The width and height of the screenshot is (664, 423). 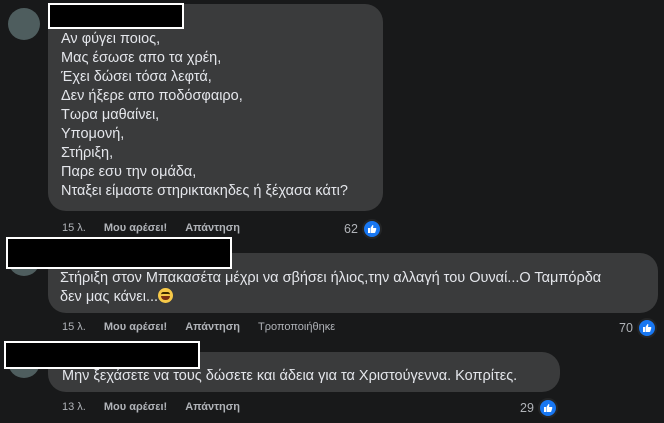 I want to click on comment-line: Υπομονή,, so click(x=93, y=134).